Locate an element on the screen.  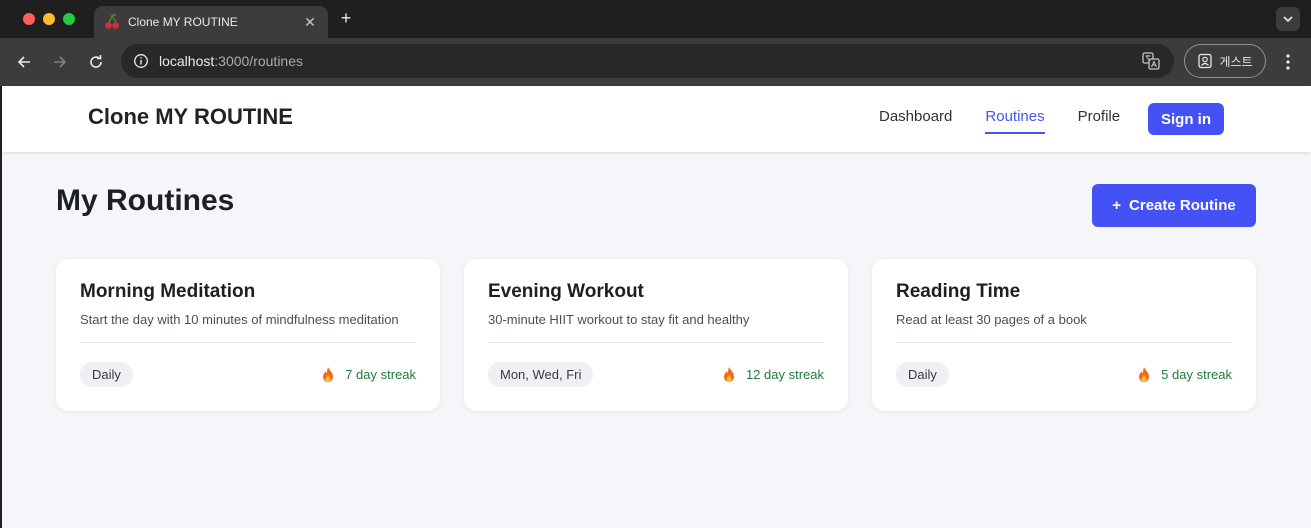
tab-title: Clone MY ROUTINE is located at coordinates (183, 22).